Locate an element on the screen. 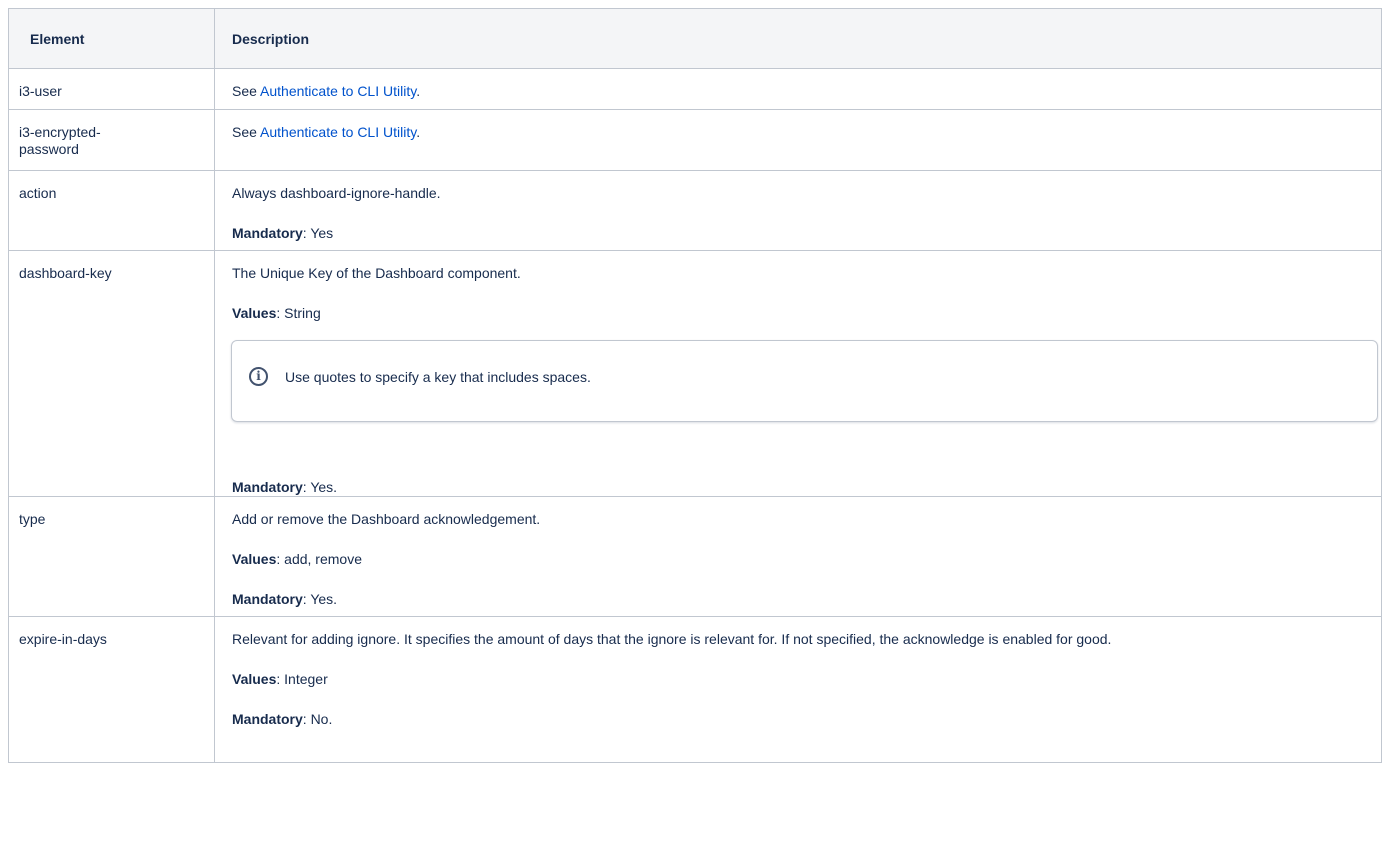 This screenshot has height=848, width=1385. info-icon: i is located at coordinates (258, 376).